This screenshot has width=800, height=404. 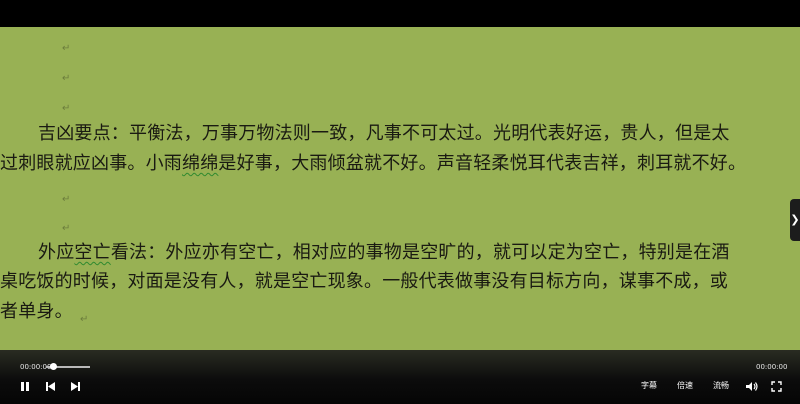 What do you see at coordinates (364, 281) in the screenshot?
I see `paragraph-2-line-2: 桌吃饭的时候，对面是没有人，就是空亡现象。一般代表做事没有目标方向，谋事不成，或` at bounding box center [364, 281].